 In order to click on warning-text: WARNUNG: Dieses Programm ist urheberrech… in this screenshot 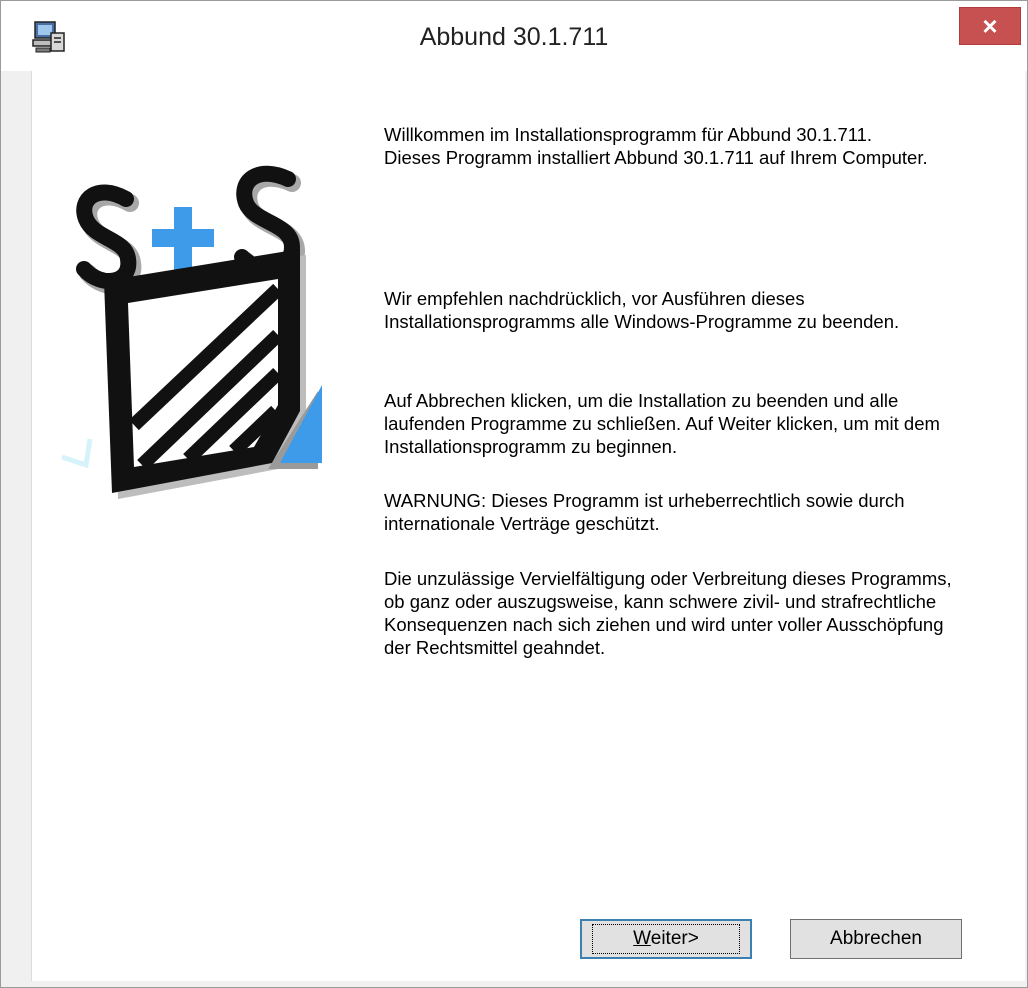, I will do `click(679, 512)`.